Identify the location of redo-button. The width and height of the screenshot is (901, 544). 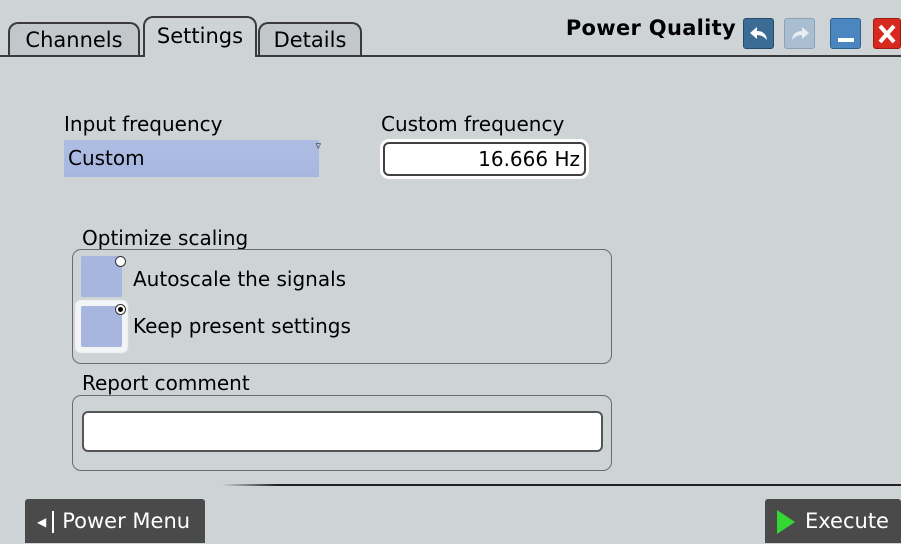
(799, 33).